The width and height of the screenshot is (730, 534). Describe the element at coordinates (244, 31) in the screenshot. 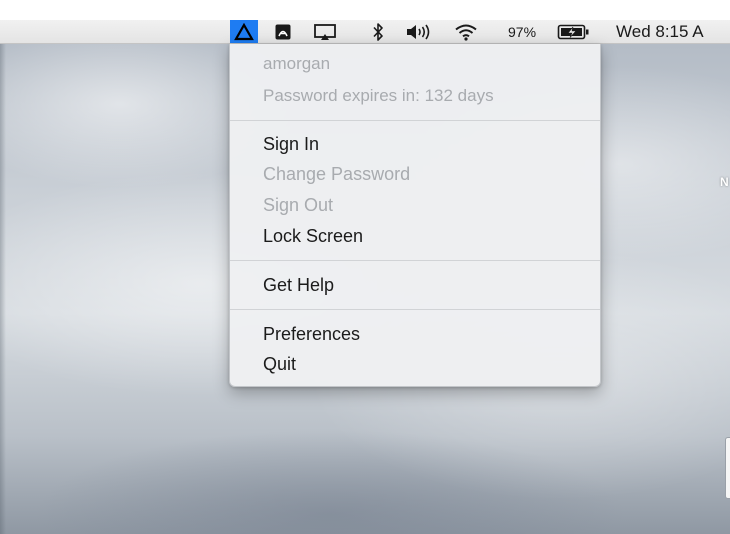

I see `enterprise-connect-icon` at that location.